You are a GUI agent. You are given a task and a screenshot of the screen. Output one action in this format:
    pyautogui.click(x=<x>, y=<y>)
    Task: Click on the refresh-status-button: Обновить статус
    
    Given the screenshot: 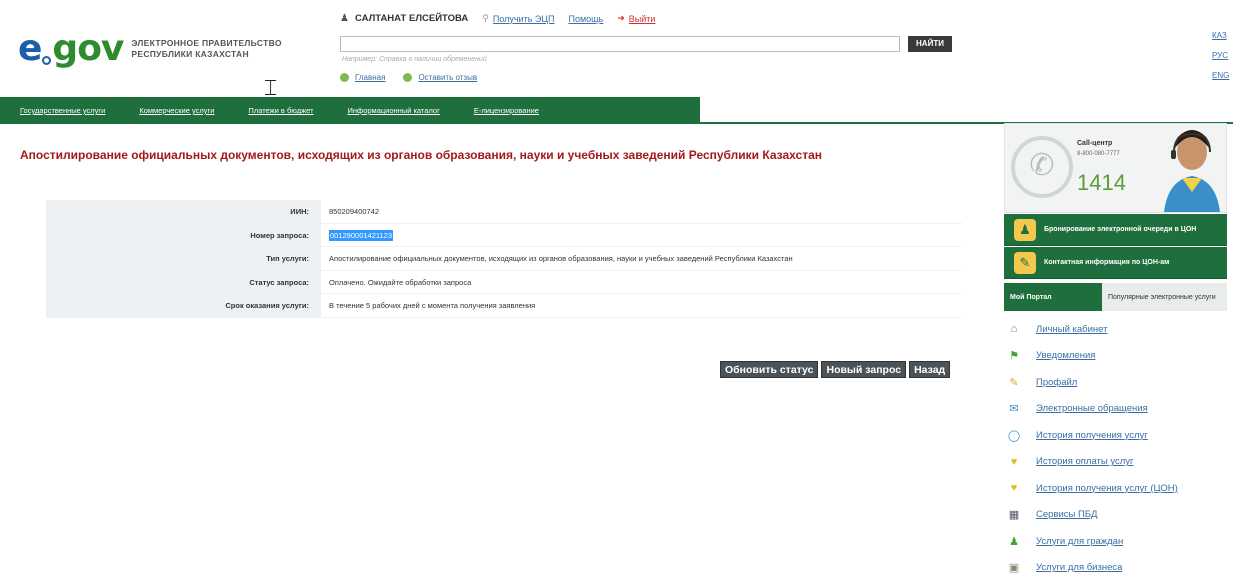 What is the action you would take?
    pyautogui.click(x=769, y=369)
    